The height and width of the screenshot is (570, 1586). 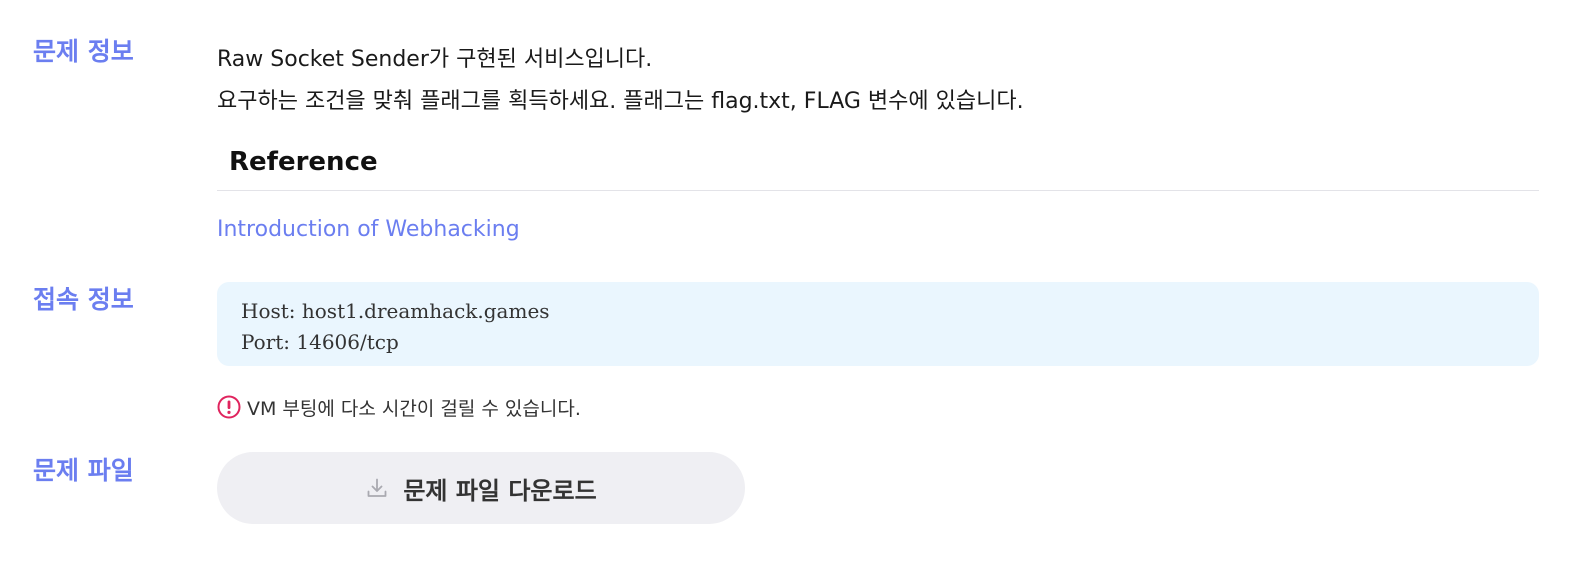 I want to click on download-icon, so click(x=377, y=488).